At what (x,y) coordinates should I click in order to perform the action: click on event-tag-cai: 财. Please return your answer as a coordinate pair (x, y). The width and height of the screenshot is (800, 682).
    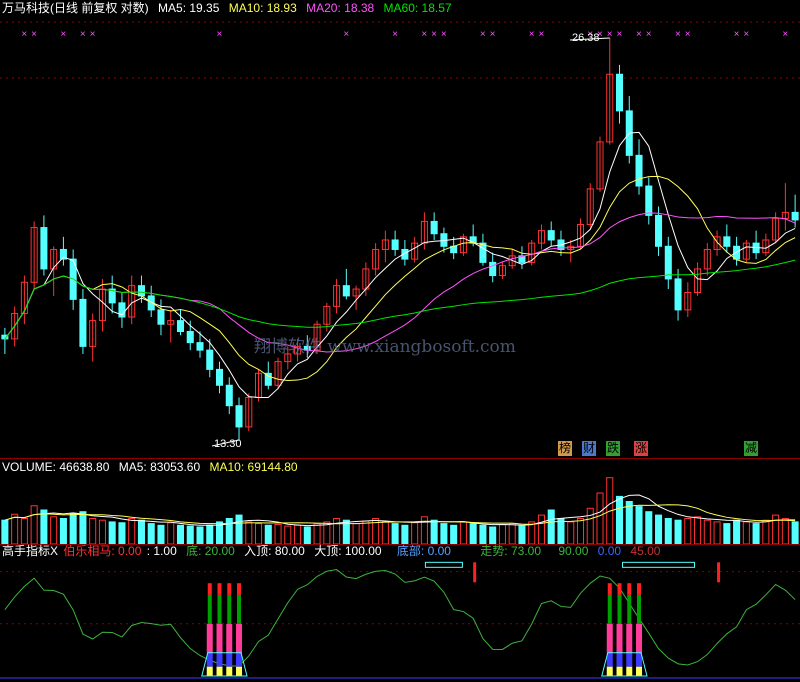
    Looking at the image, I should click on (589, 448).